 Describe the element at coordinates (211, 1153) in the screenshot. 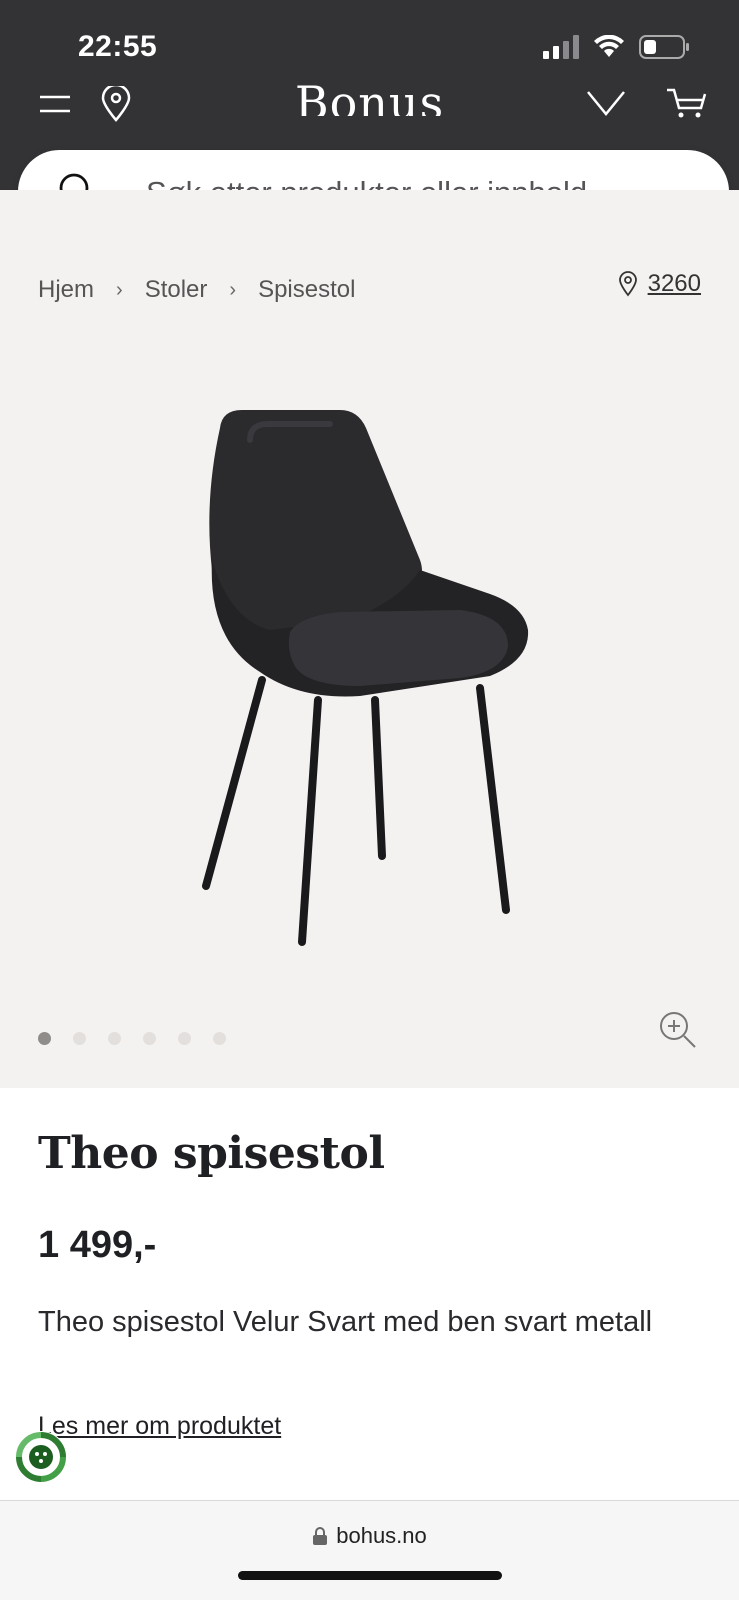

I see `product-title: Theo spisestol` at that location.